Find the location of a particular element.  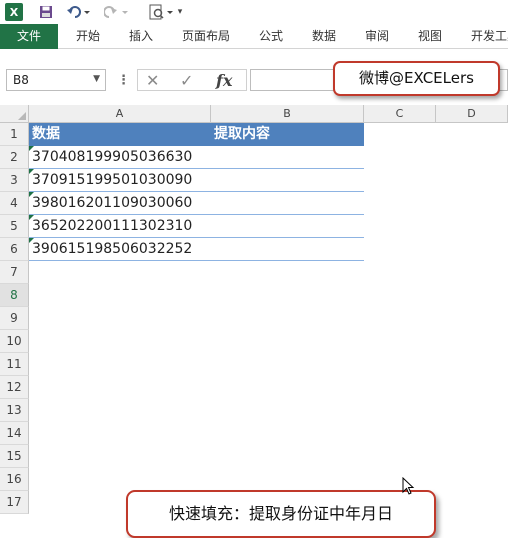

cell-a4-value: 398016201109030060 is located at coordinates (112, 203).